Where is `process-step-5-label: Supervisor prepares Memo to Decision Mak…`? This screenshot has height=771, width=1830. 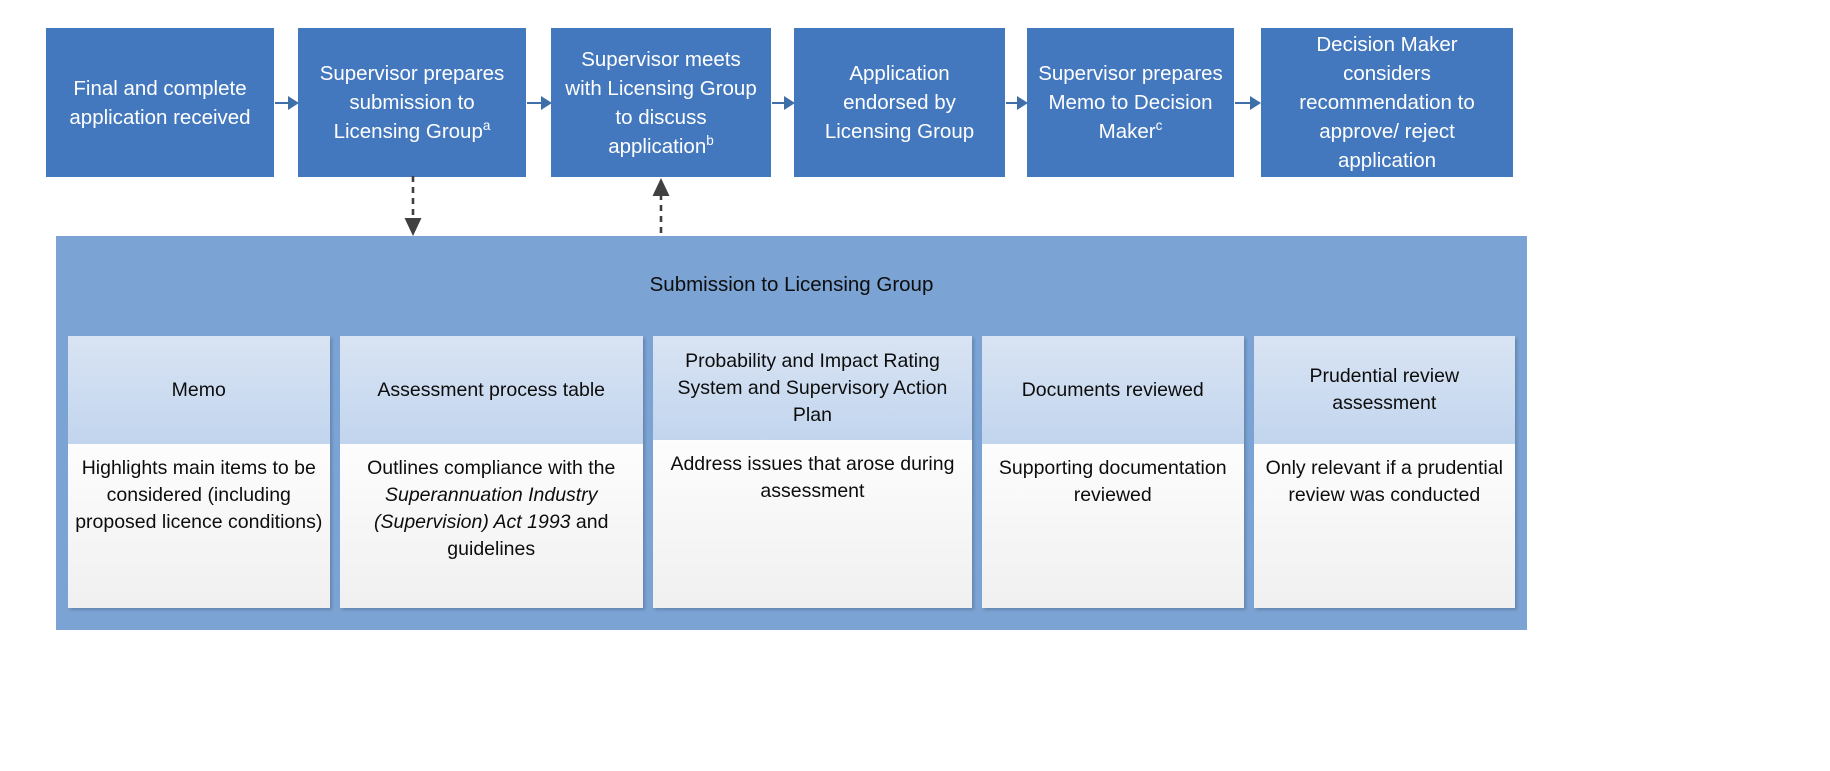 process-step-5-label: Supervisor prepares Memo to Decision Mak… is located at coordinates (1130, 102).